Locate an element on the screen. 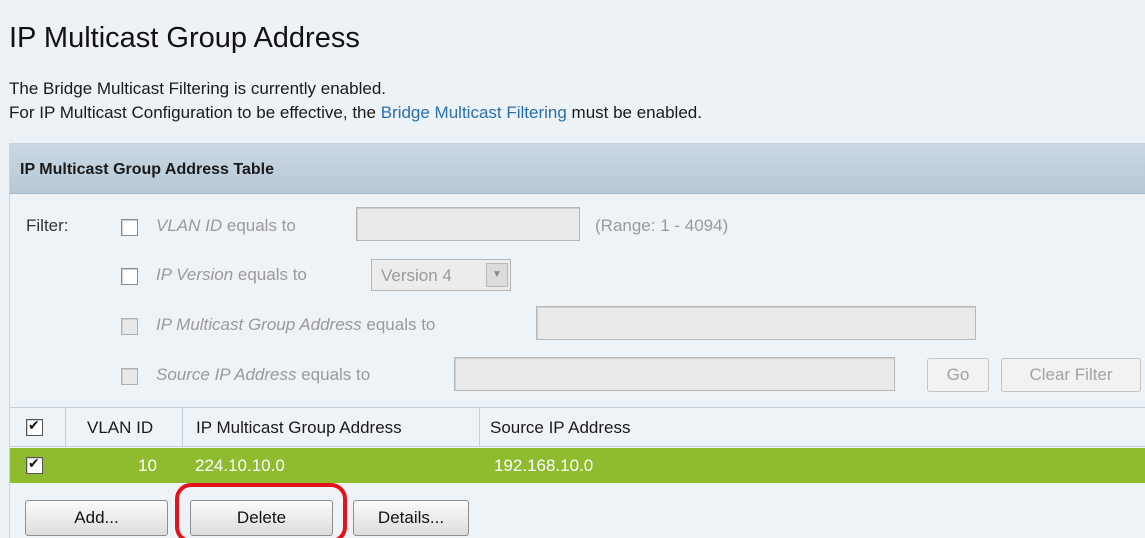 The width and height of the screenshot is (1145, 538). ip-version-filter-label-rest: equals to is located at coordinates (270, 274).